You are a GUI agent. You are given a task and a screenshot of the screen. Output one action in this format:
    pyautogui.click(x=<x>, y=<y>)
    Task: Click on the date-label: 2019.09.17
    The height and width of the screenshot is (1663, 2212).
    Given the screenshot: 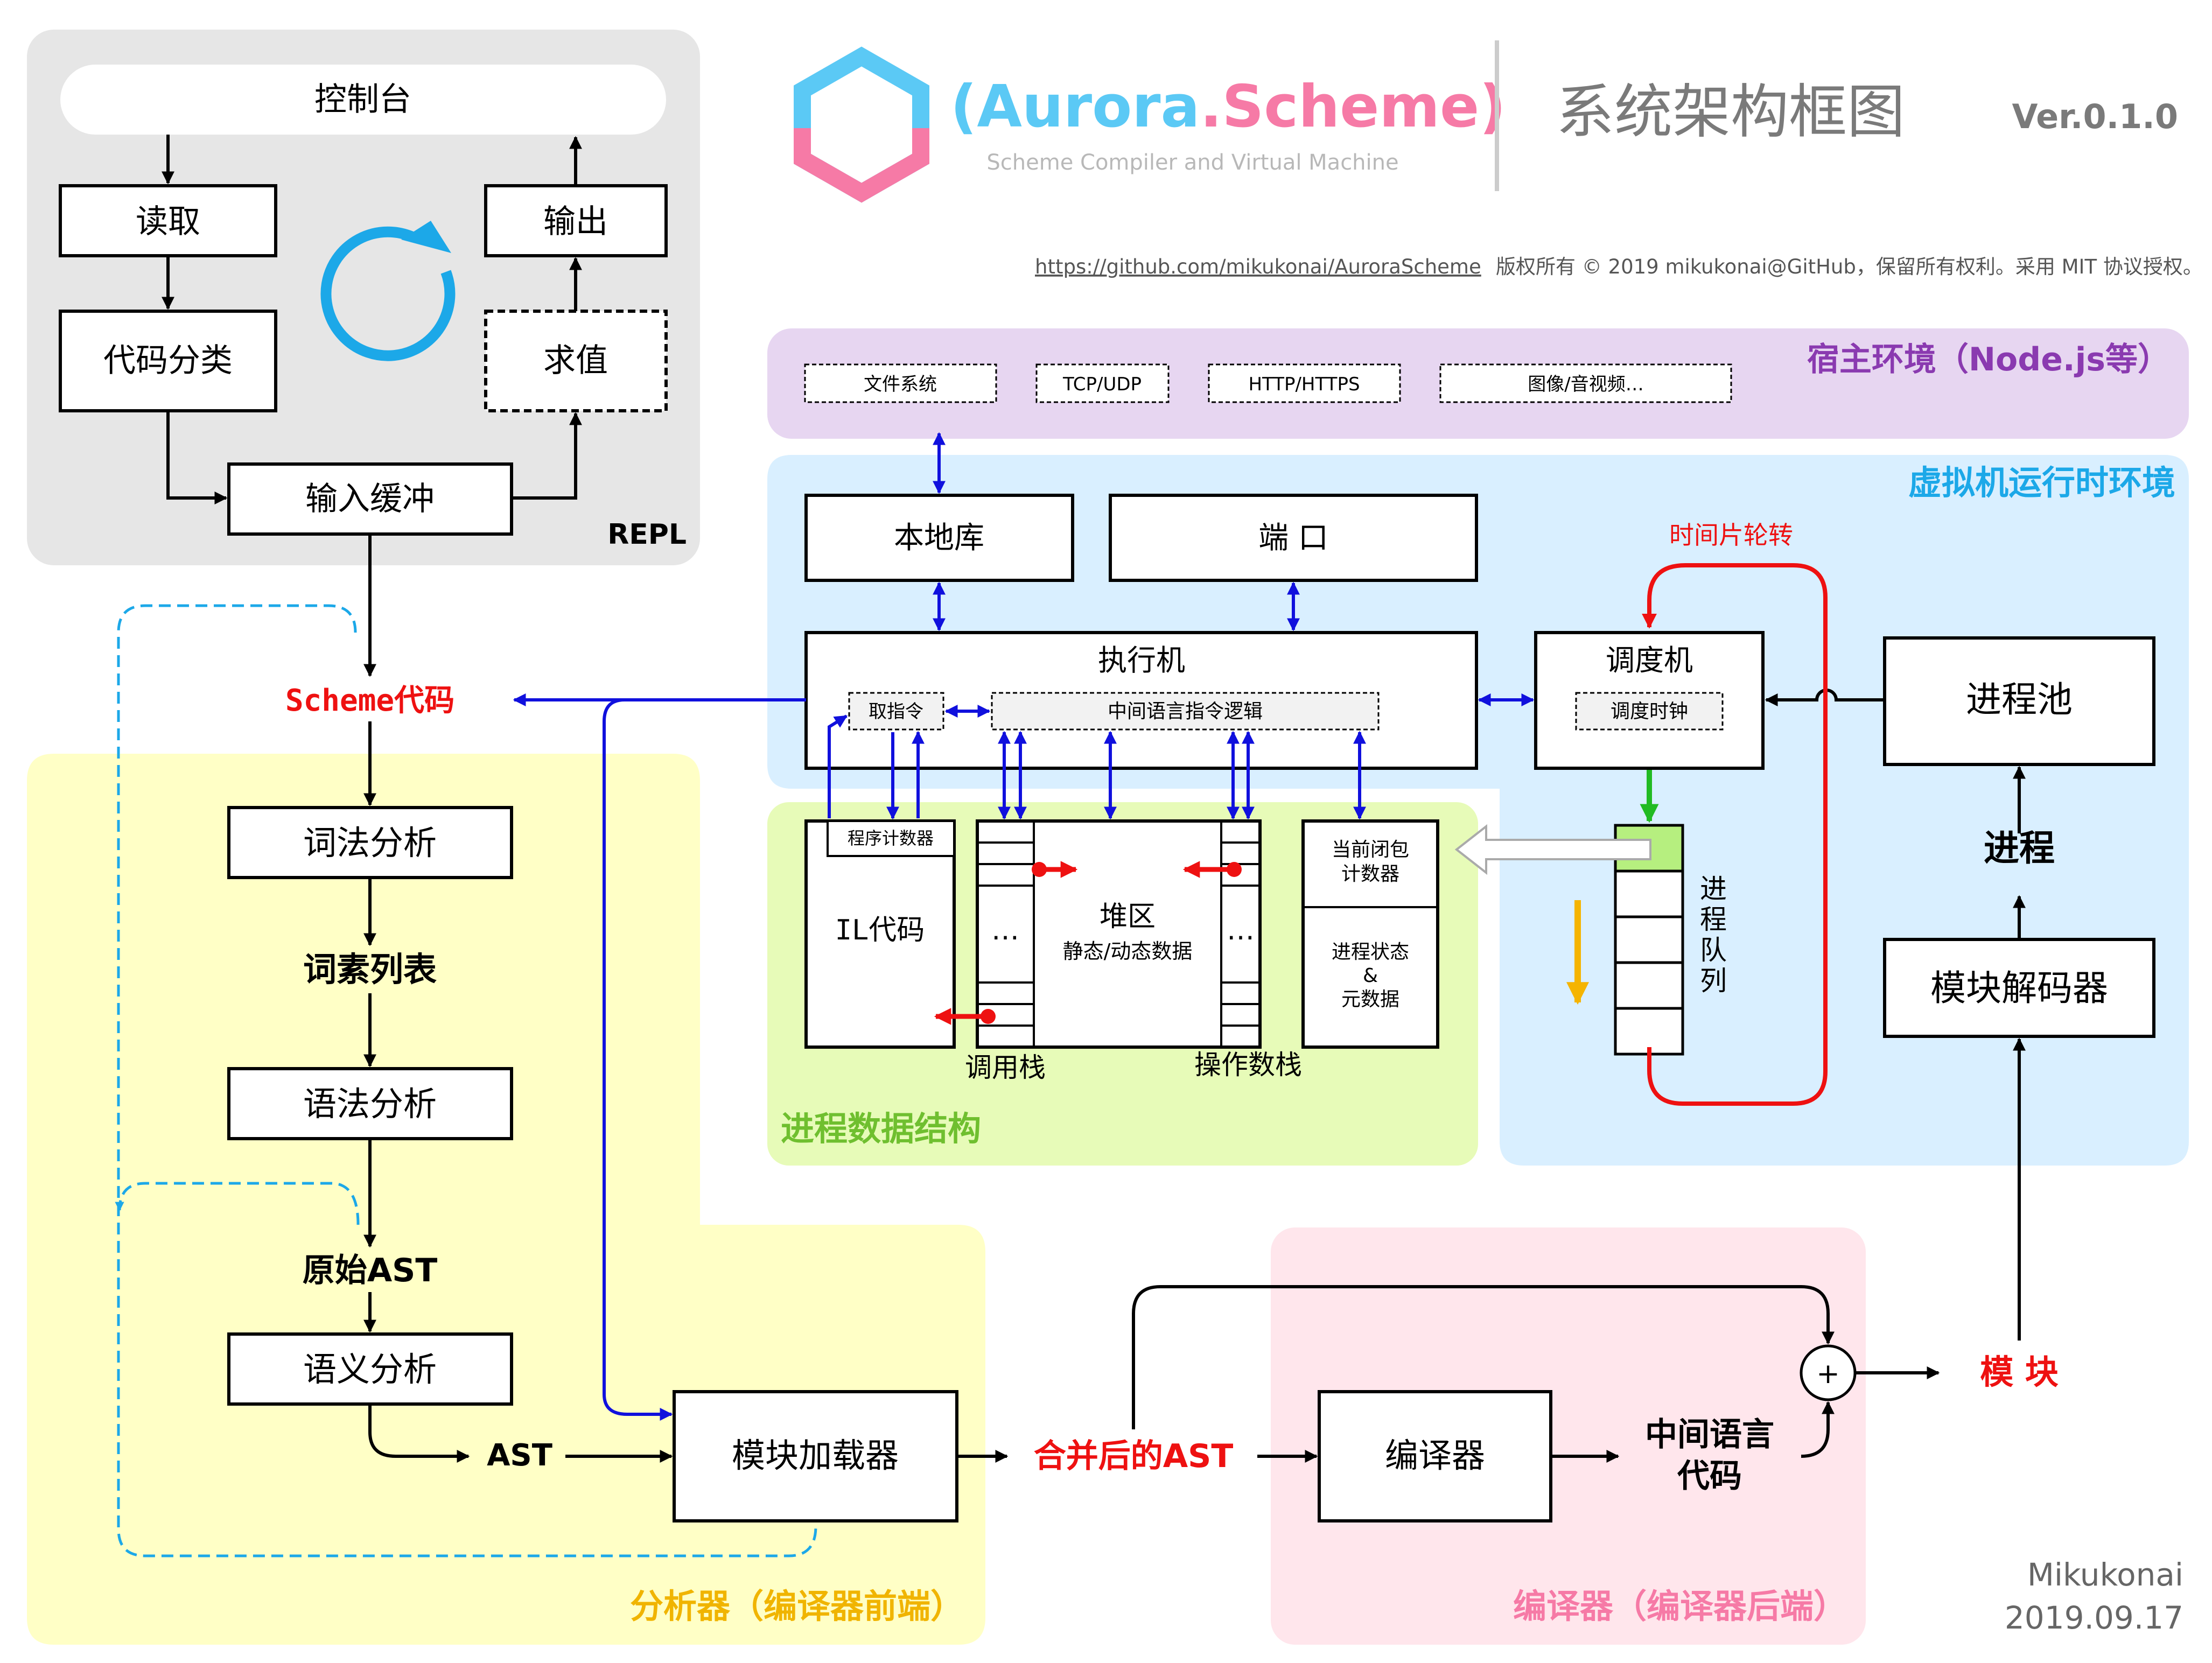 What is the action you would take?
    pyautogui.click(x=2094, y=1617)
    